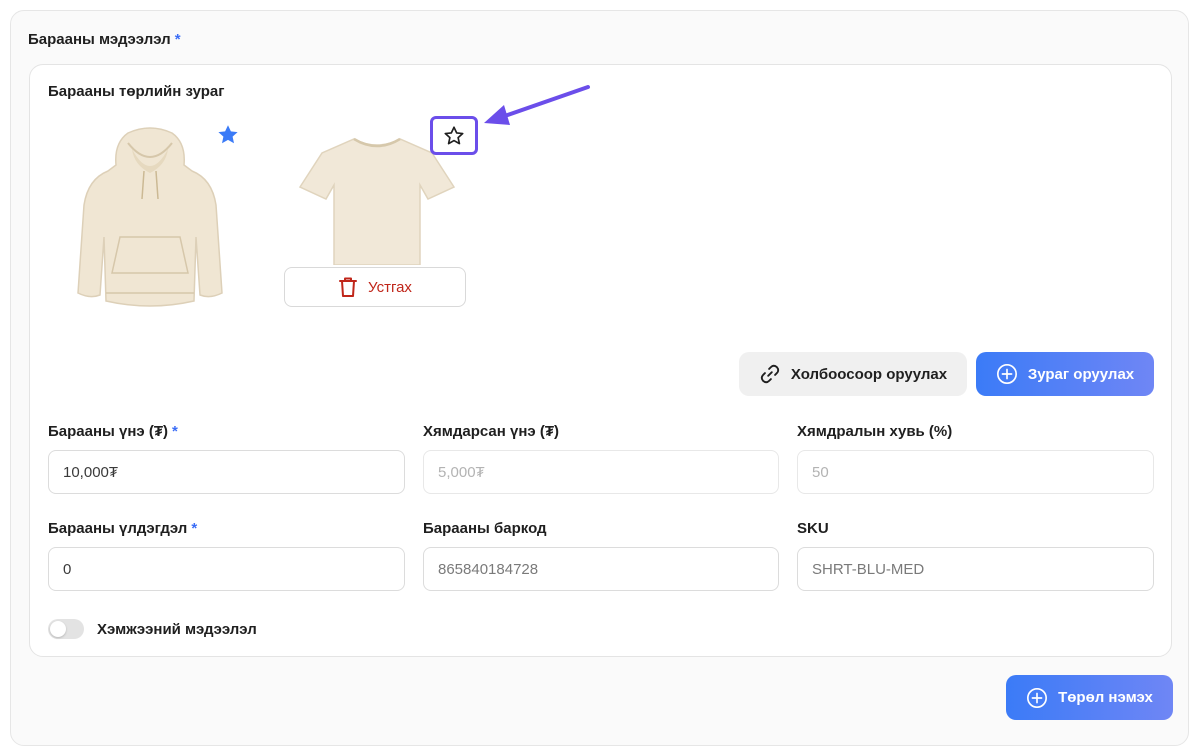  I want to click on star-outline-icon, so click(454, 134).